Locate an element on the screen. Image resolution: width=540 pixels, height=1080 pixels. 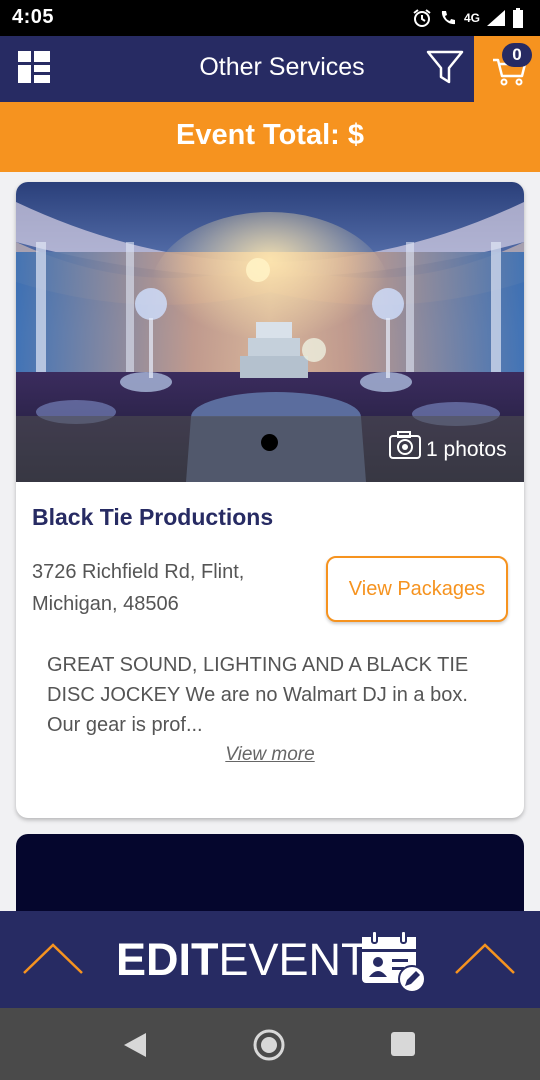
edit-event-label: EDITEVENT is located at coordinates (242, 960).